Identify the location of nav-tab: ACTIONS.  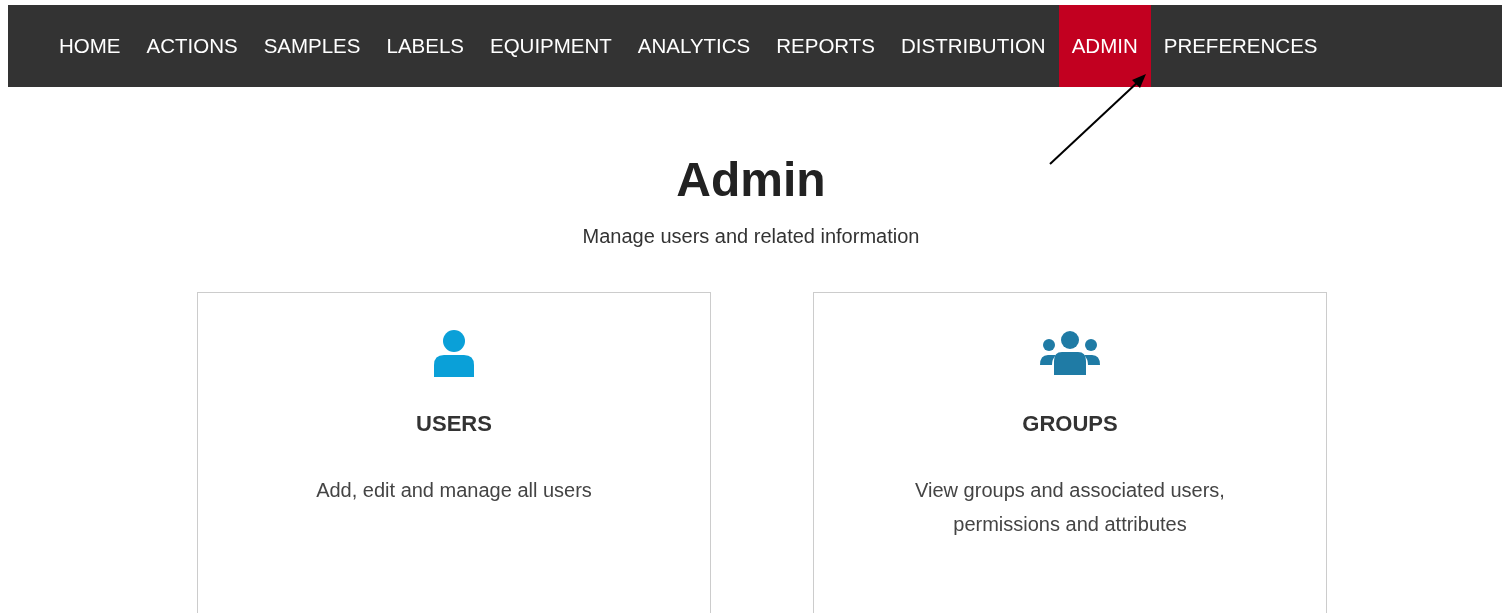
(192, 46).